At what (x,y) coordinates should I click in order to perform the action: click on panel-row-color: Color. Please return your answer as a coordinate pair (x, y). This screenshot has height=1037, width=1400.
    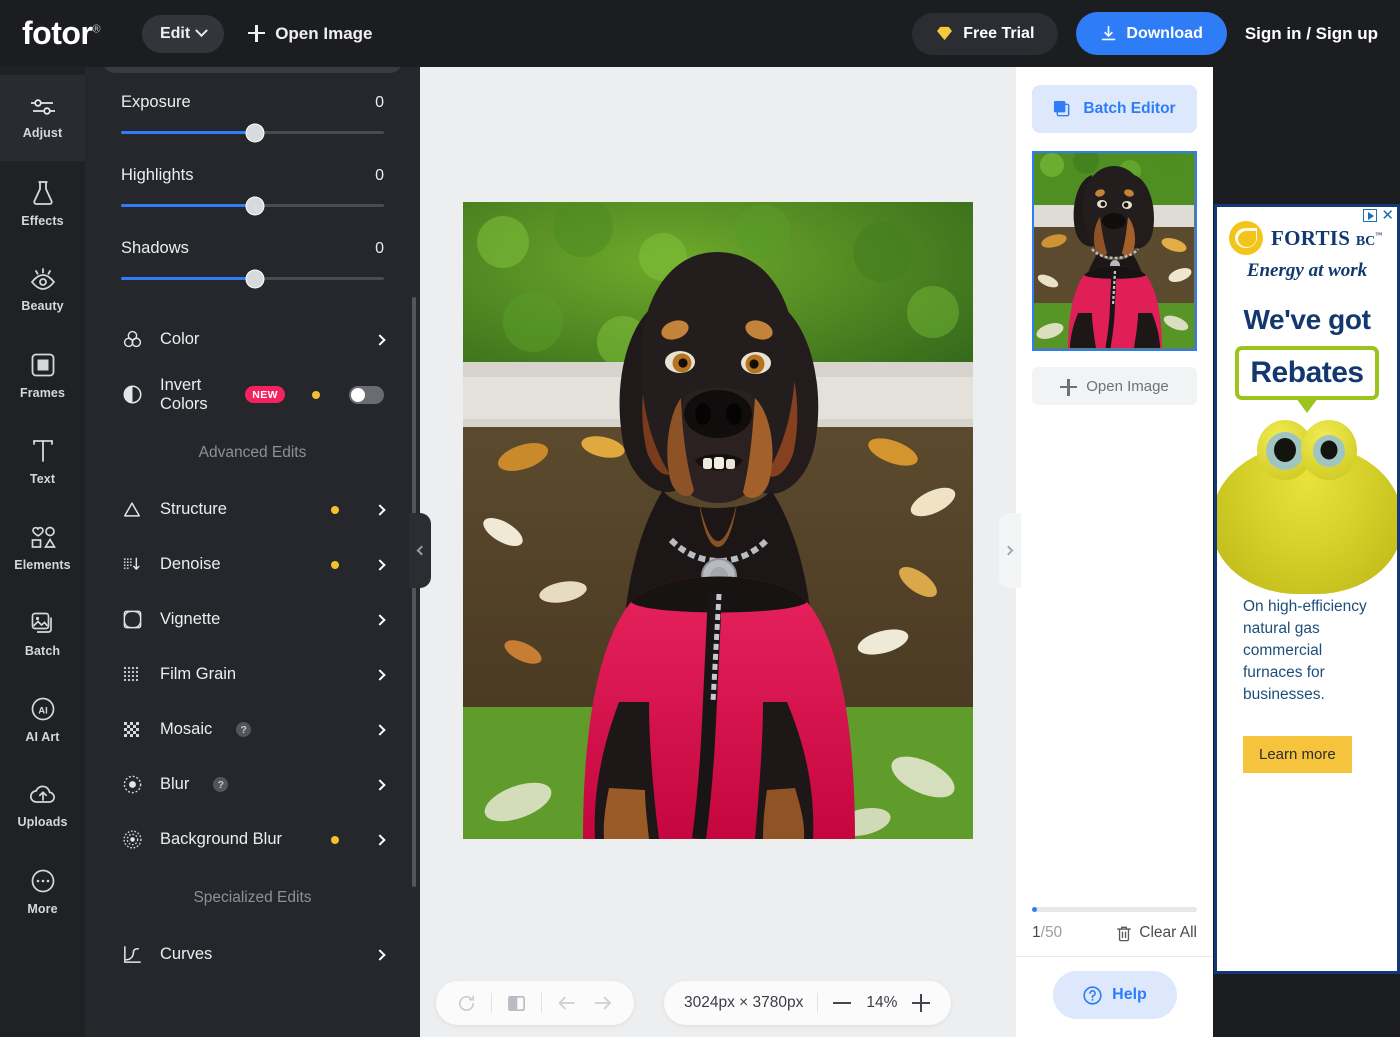
    Looking at the image, I should click on (252, 339).